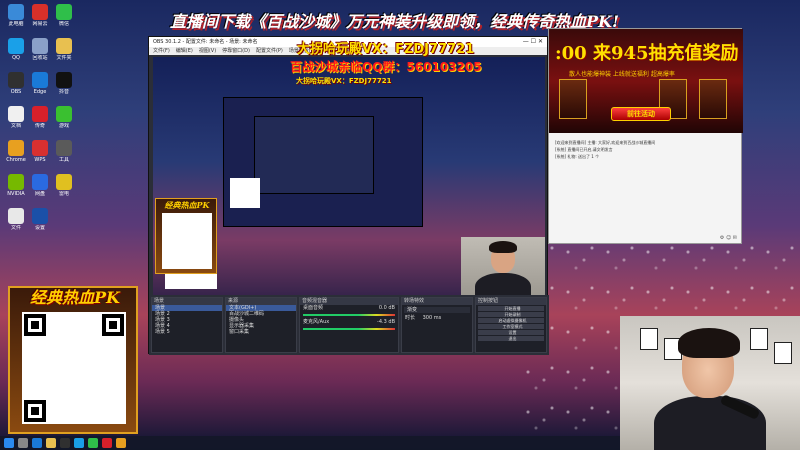  I want to click on mixer-dock-title: 音频混音器, so click(349, 301).